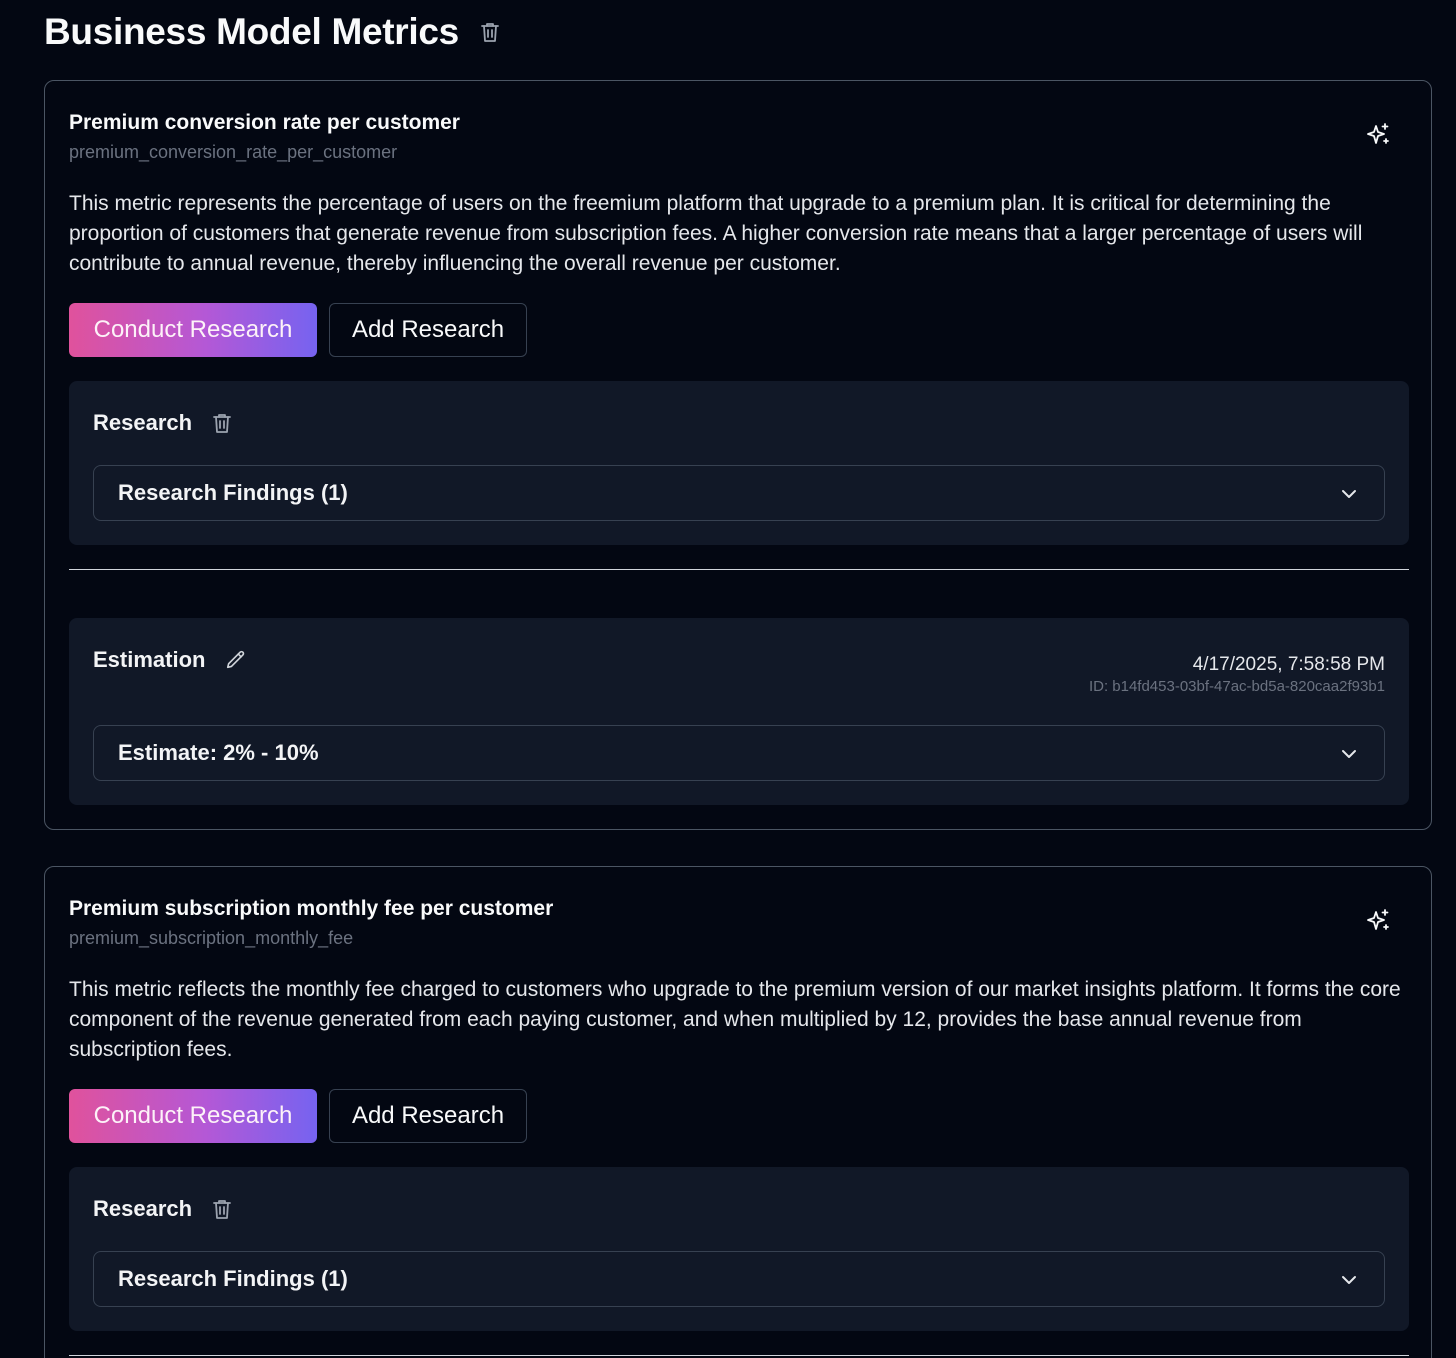 This screenshot has width=1456, height=1358. Describe the element at coordinates (1236, 686) in the screenshot. I see `estimation-id: ID: b14fd453-03bf-47ac-bd5a-820caa2f93b1` at that location.